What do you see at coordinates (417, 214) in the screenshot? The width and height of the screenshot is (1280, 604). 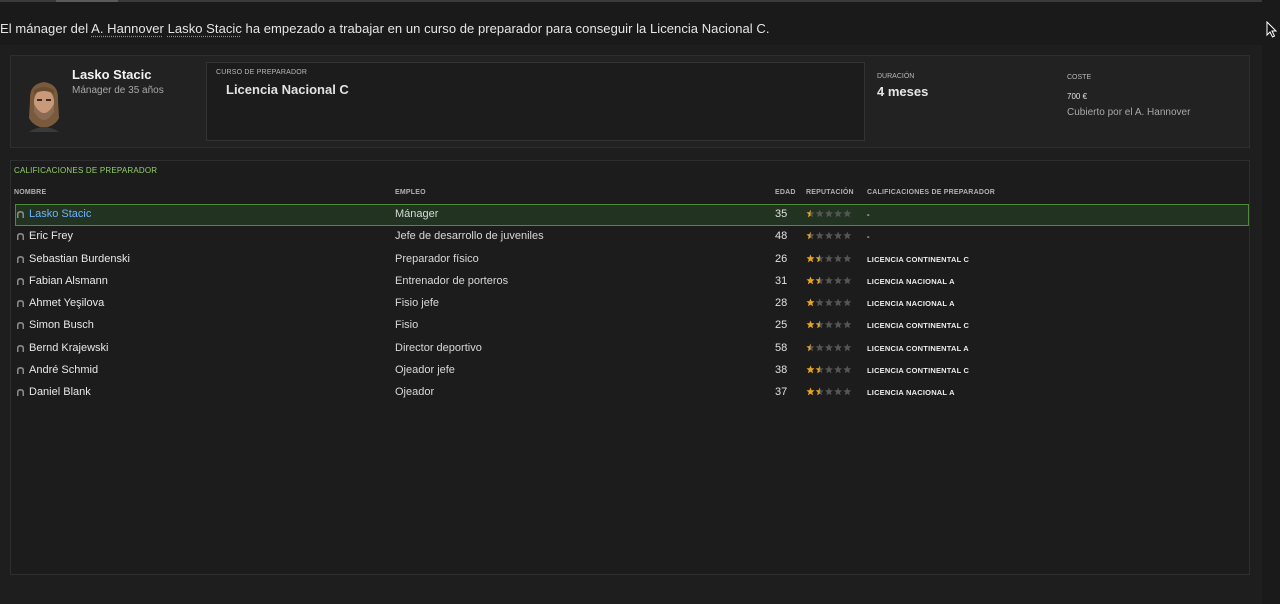 I see `person-job: Mánager` at bounding box center [417, 214].